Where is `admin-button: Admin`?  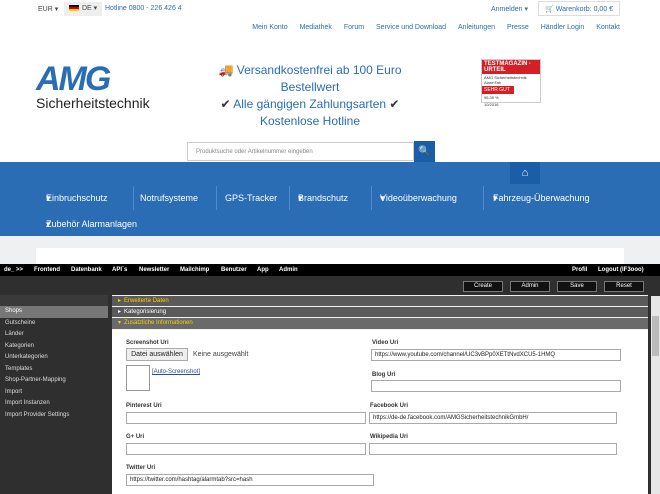 admin-button: Admin is located at coordinates (530, 286).